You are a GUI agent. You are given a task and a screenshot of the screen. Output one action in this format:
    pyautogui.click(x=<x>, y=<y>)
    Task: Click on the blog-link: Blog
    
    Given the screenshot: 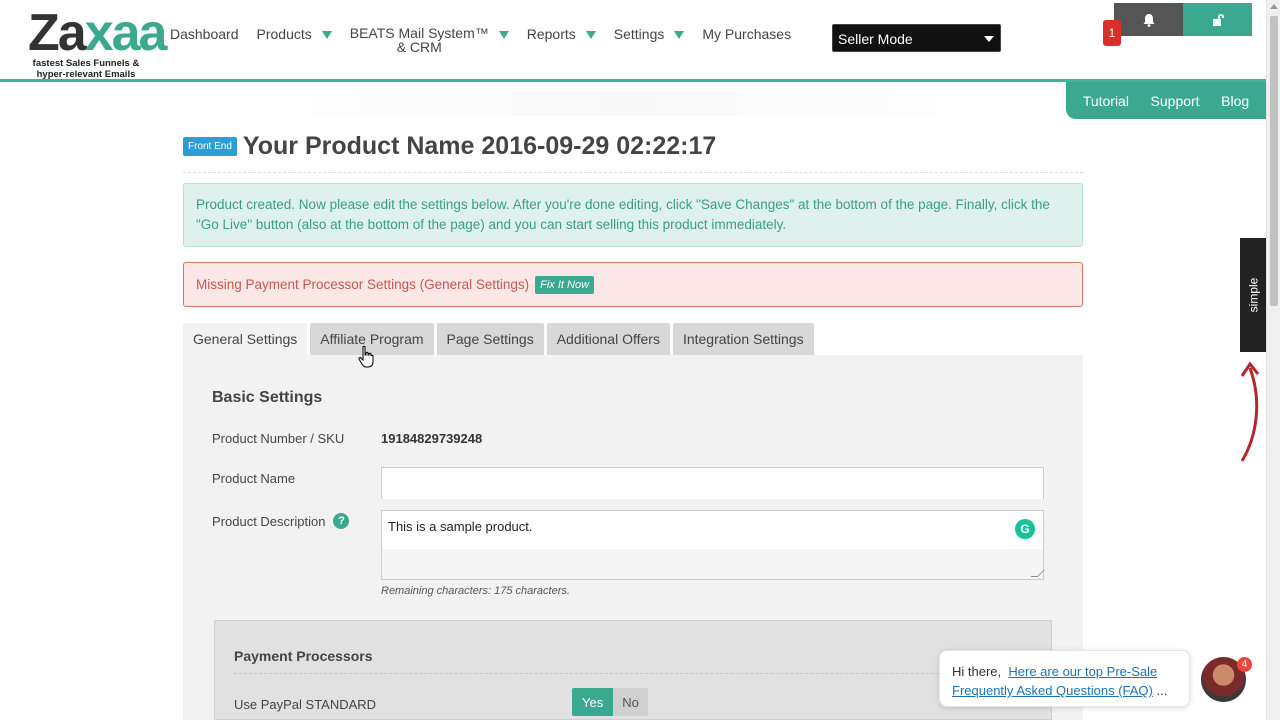 What is the action you would take?
    pyautogui.click(x=1235, y=101)
    